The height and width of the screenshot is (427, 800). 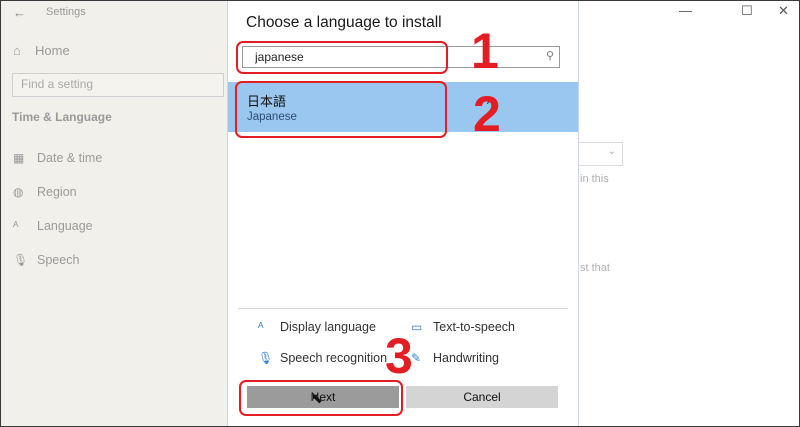 I want to click on annotation-number: 3, so click(x=399, y=356).